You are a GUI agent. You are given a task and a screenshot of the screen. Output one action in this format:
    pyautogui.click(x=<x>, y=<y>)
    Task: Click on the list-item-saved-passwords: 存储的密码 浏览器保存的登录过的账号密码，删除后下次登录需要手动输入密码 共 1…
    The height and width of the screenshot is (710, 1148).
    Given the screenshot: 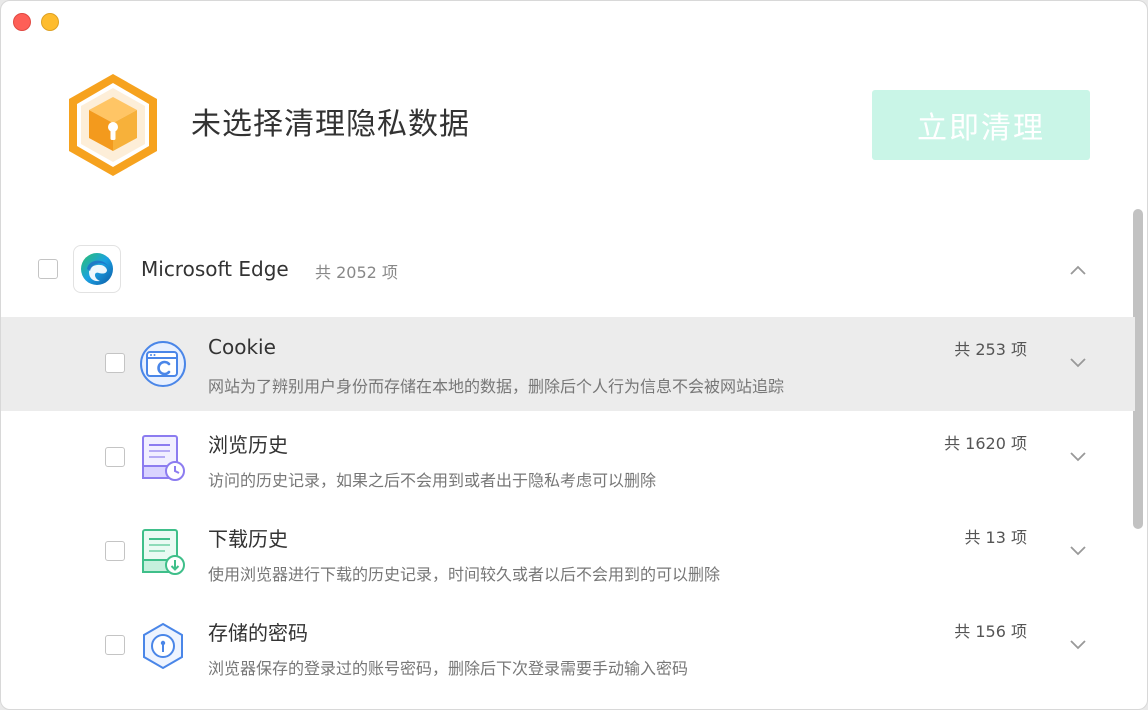 What is the action you would take?
    pyautogui.click(x=568, y=646)
    